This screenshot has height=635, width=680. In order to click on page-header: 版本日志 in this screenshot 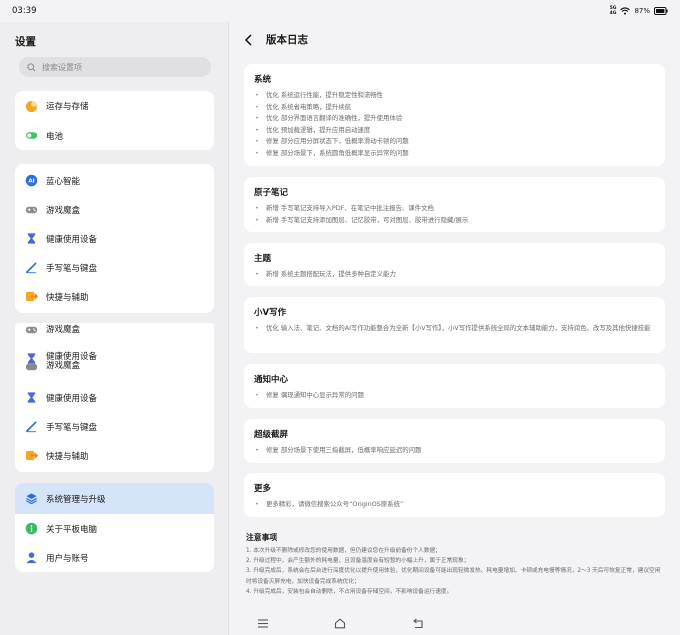, I will do `click(276, 39)`.